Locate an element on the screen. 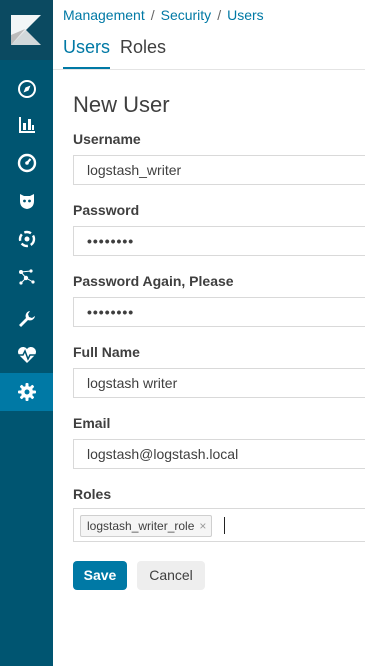 Image resolution: width=365 pixels, height=666 pixels. page-title: New User is located at coordinates (121, 104).